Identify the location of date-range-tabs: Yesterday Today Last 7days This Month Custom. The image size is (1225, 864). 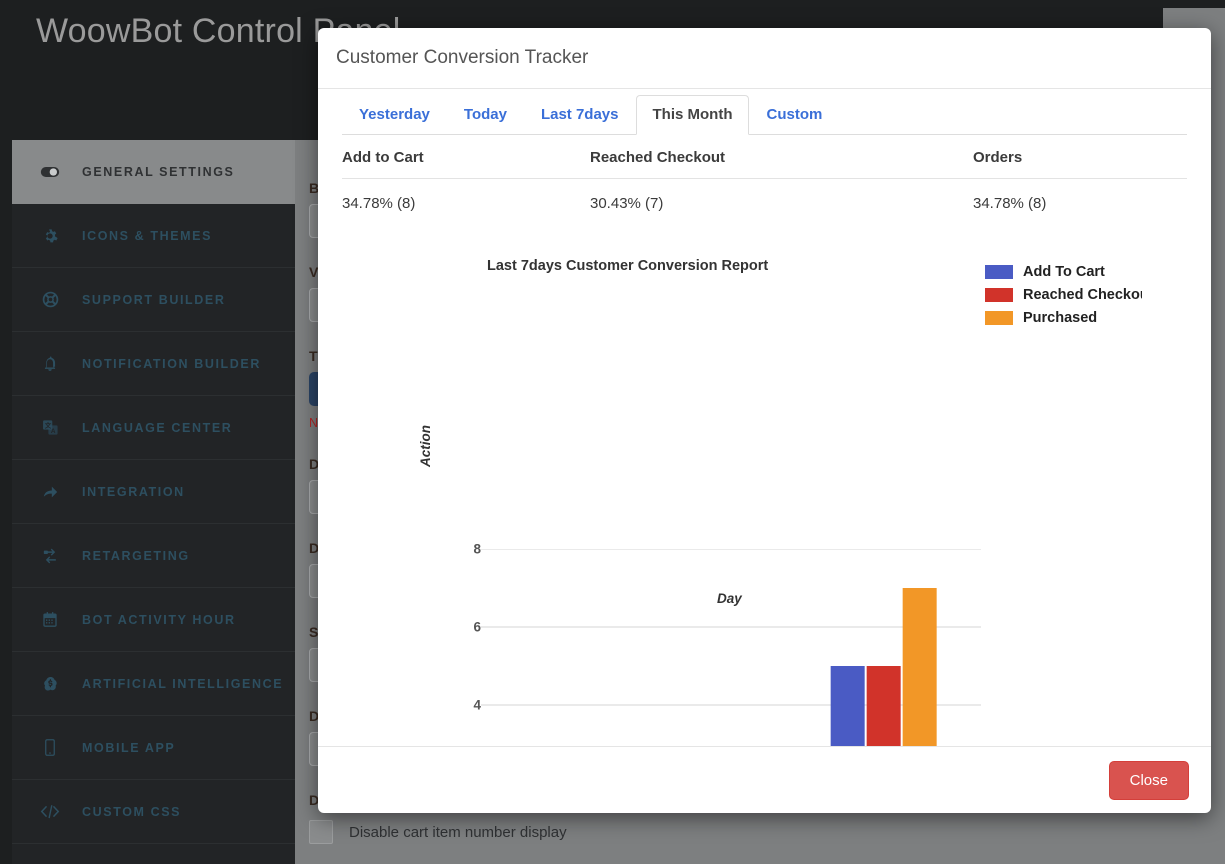
(764, 112).